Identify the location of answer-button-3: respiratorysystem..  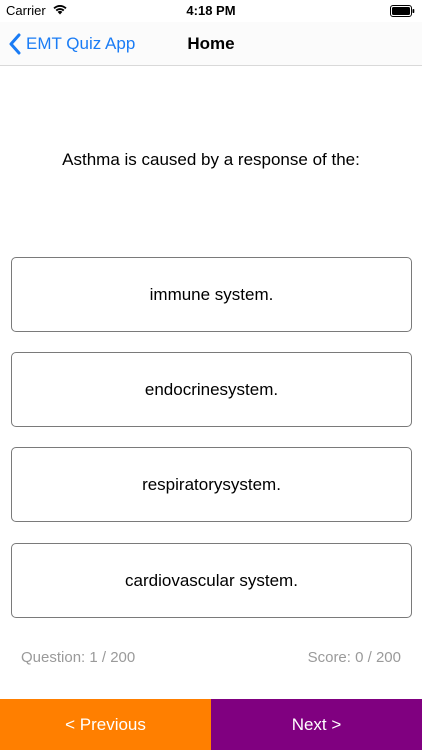
(211, 484).